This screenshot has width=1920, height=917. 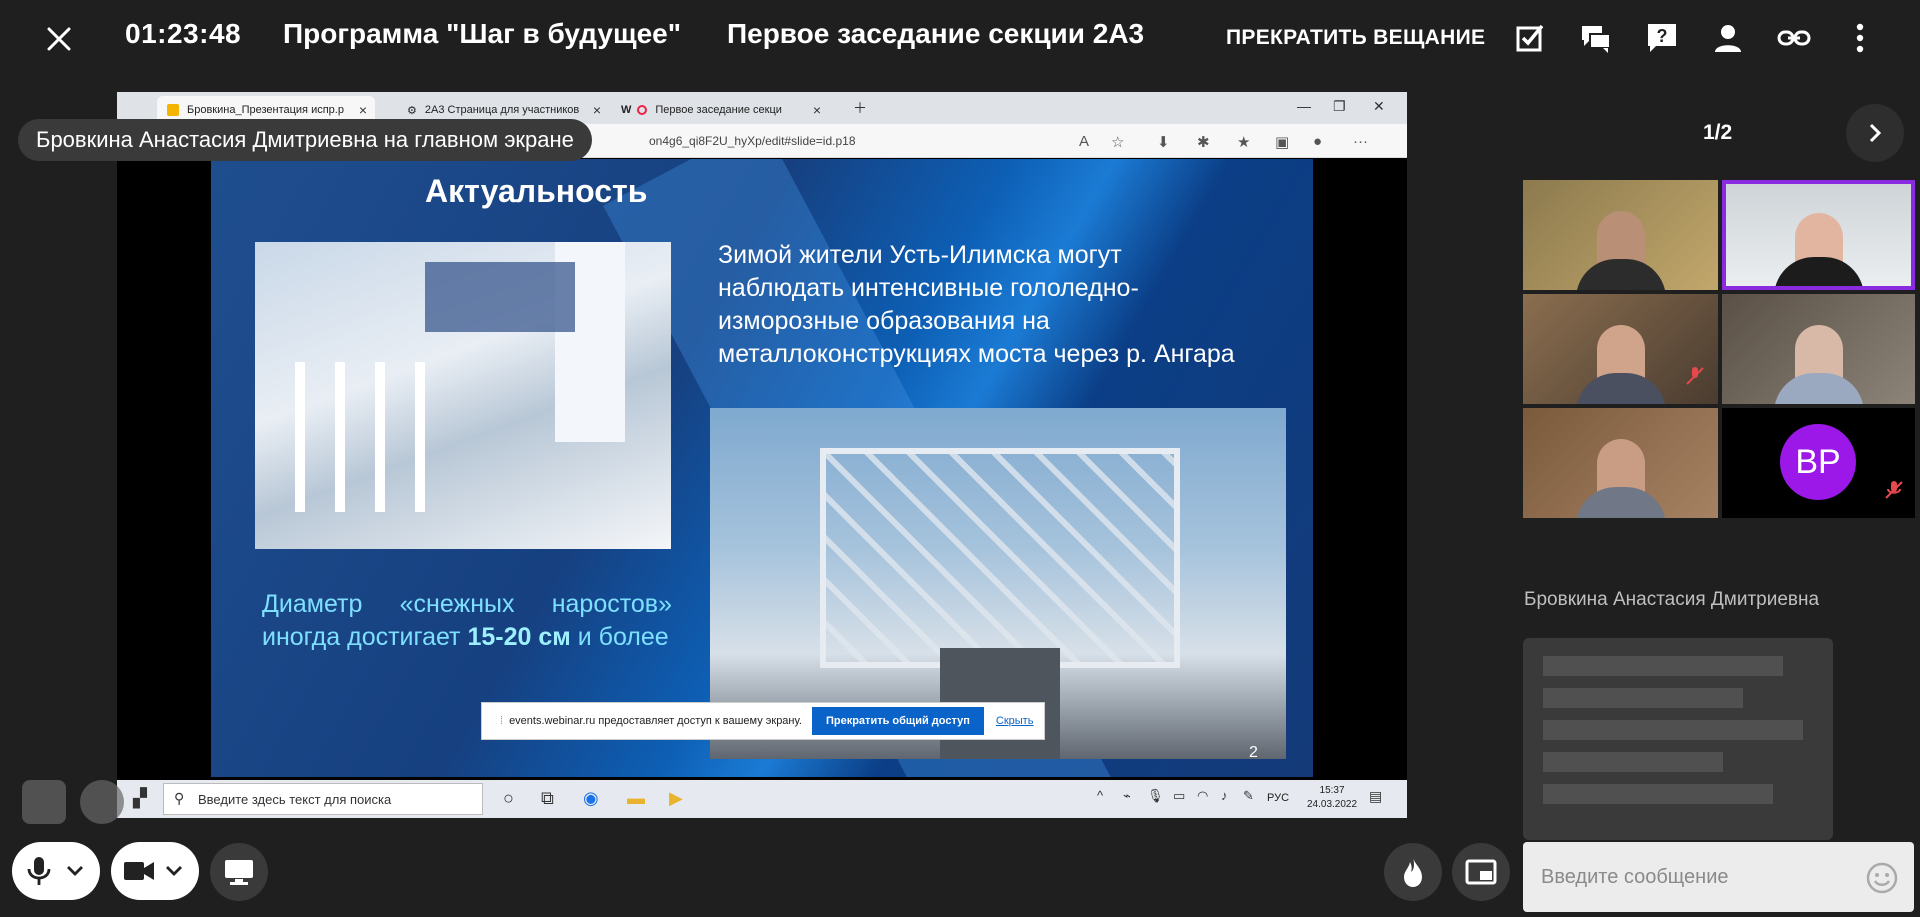 What do you see at coordinates (1718, 132) in the screenshot?
I see `participants-page-indicator: 1/2` at bounding box center [1718, 132].